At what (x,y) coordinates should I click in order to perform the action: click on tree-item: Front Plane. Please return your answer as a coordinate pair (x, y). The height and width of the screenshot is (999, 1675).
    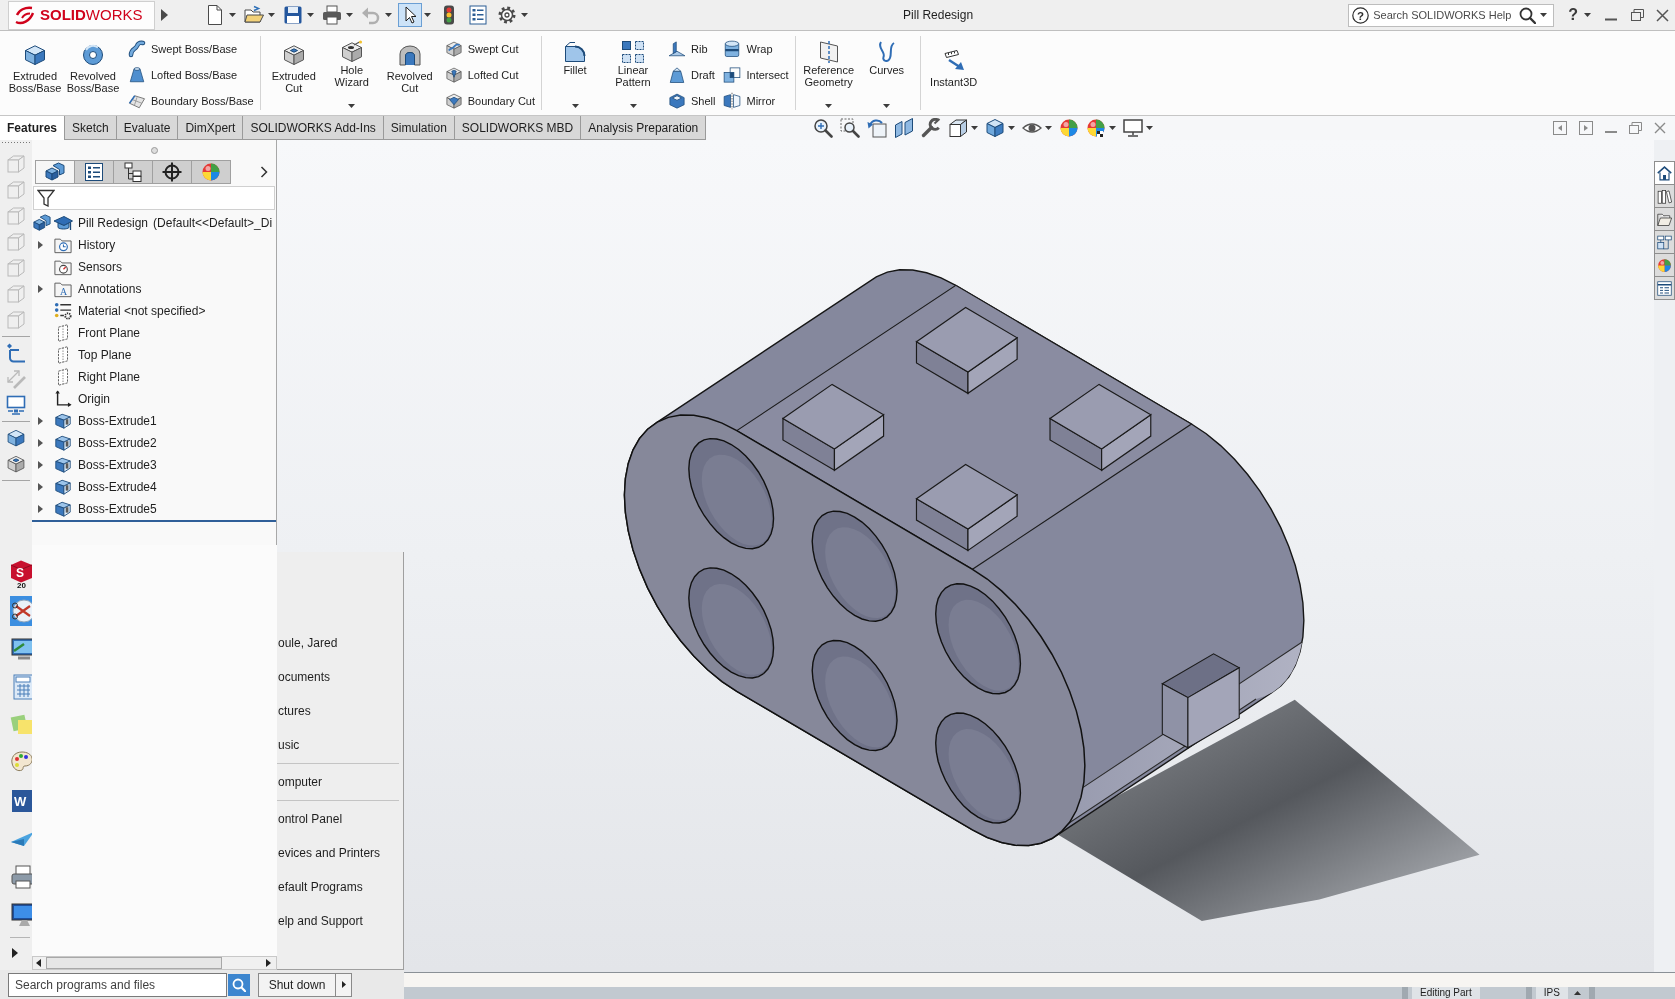
    Looking at the image, I should click on (109, 333).